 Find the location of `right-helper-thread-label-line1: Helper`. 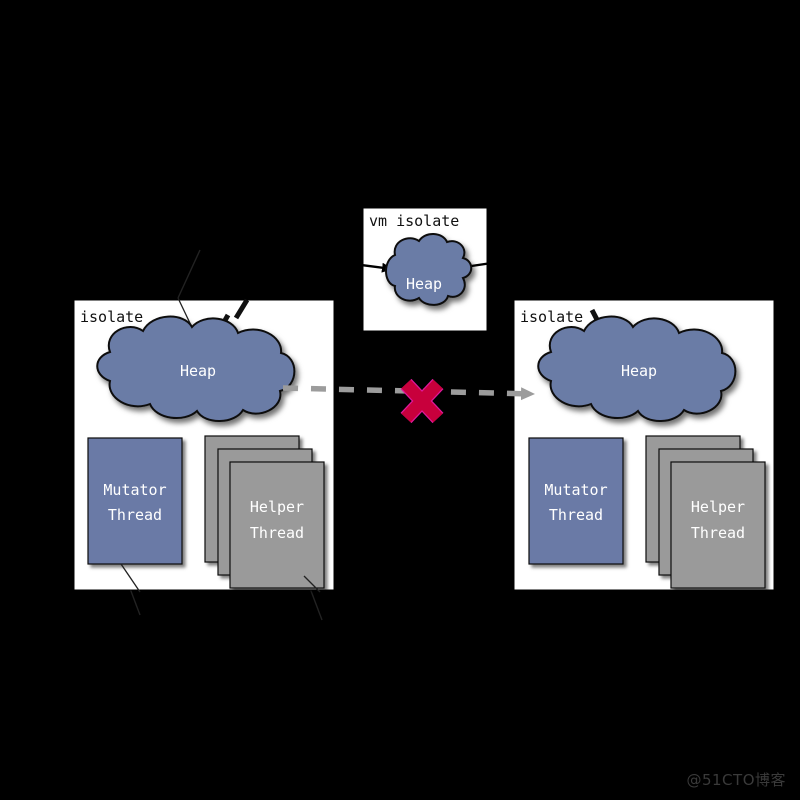

right-helper-thread-label-line1: Helper is located at coordinates (718, 507).